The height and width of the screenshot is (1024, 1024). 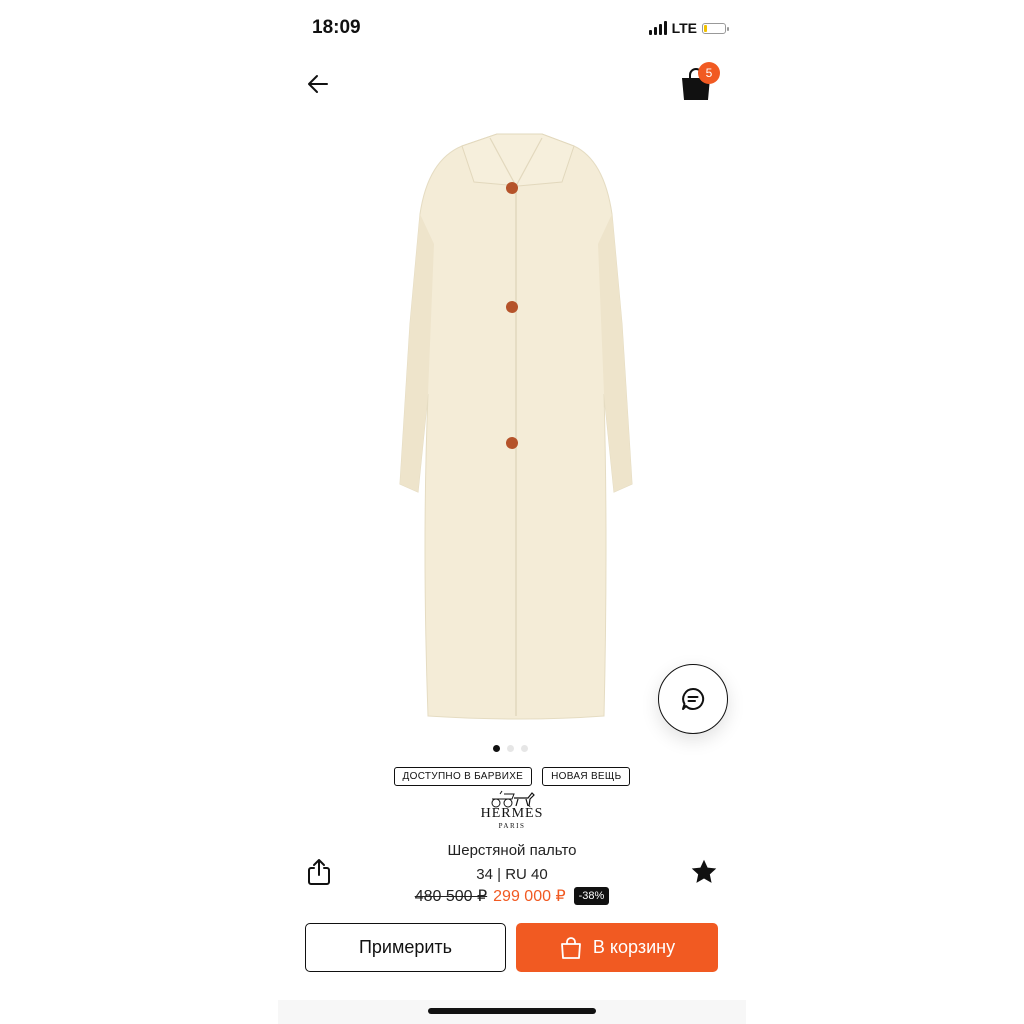 I want to click on try-on-button: Примерить, so click(x=405, y=947).